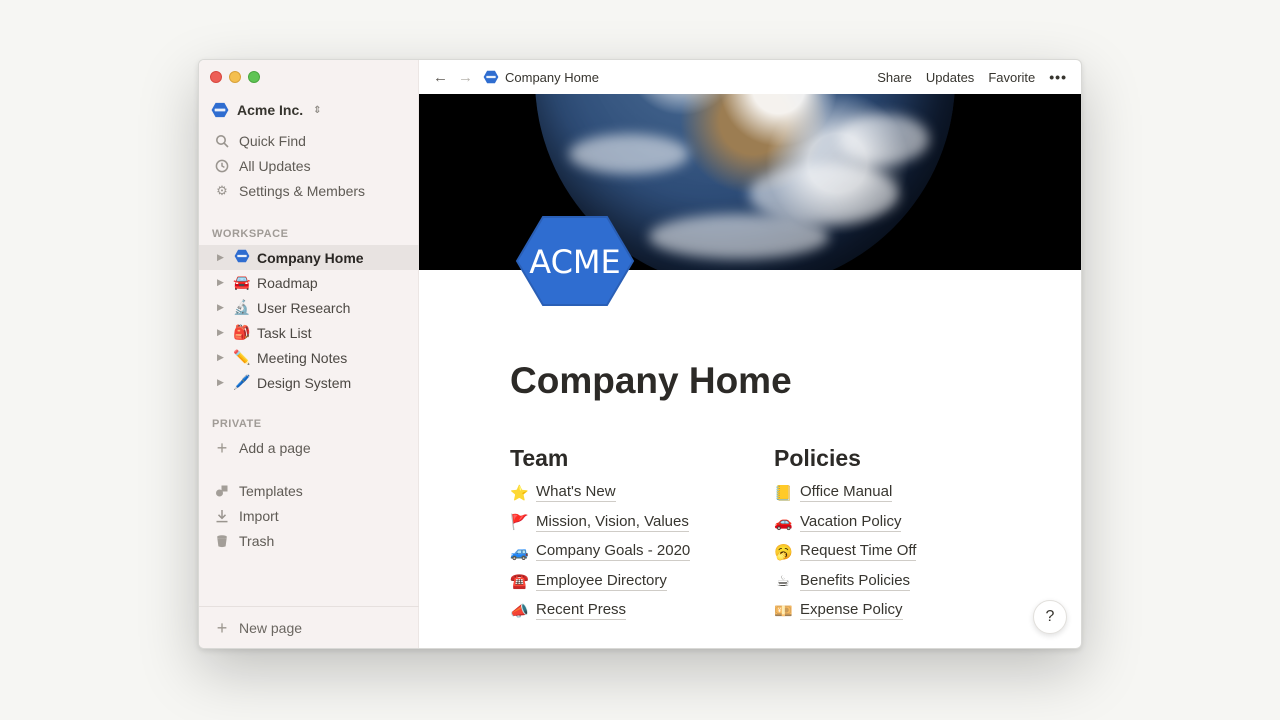  What do you see at coordinates (630, 611) in the screenshot?
I see `page-link: 📣 Recent Press` at bounding box center [630, 611].